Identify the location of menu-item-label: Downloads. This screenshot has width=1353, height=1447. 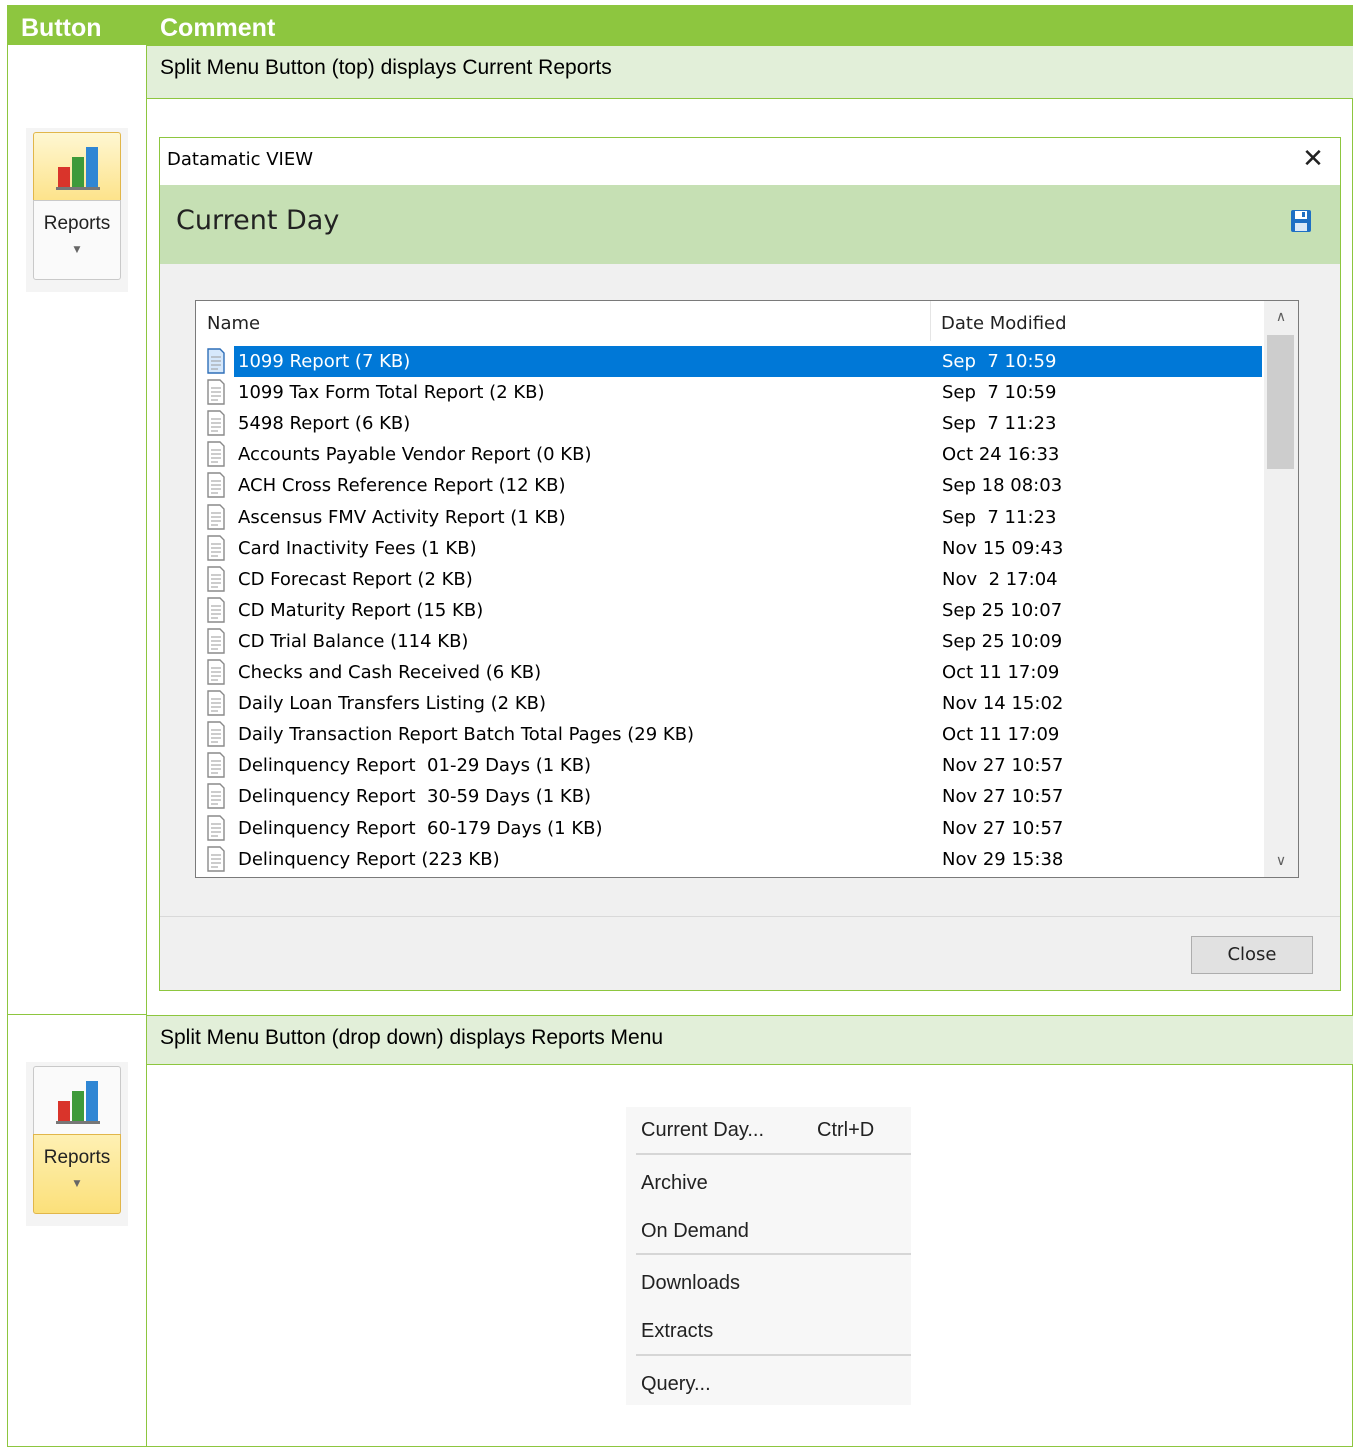
(690, 1283).